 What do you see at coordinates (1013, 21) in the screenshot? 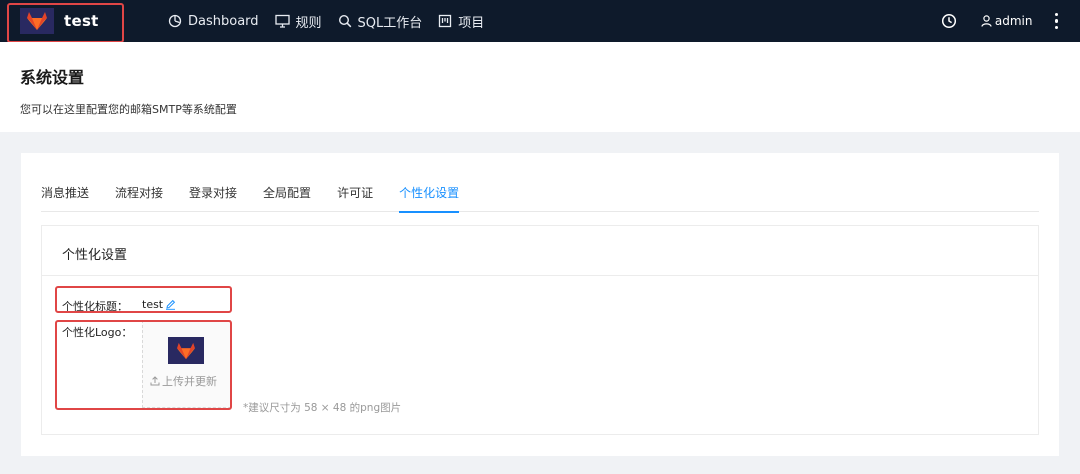
I see `user-name: admin` at bounding box center [1013, 21].